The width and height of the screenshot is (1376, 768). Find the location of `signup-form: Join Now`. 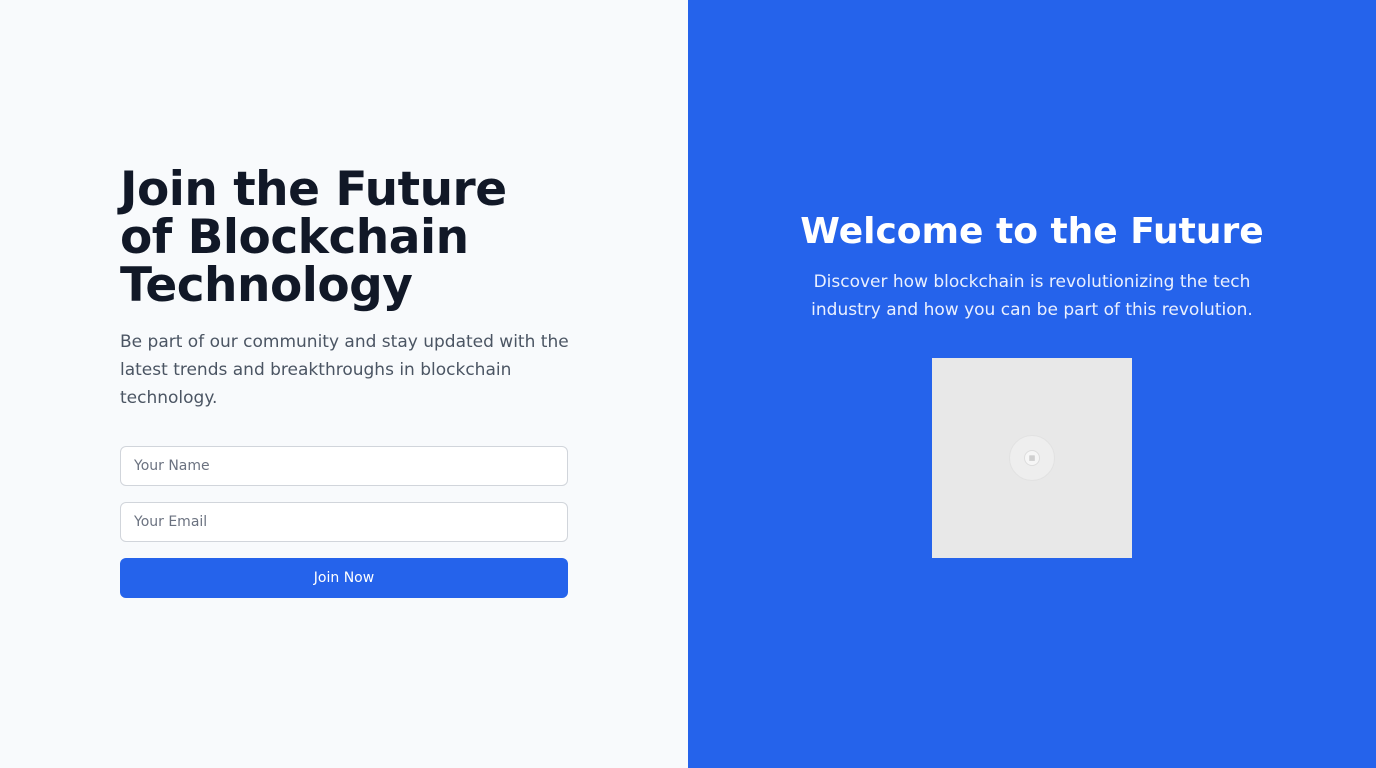

signup-form: Join Now is located at coordinates (344, 522).